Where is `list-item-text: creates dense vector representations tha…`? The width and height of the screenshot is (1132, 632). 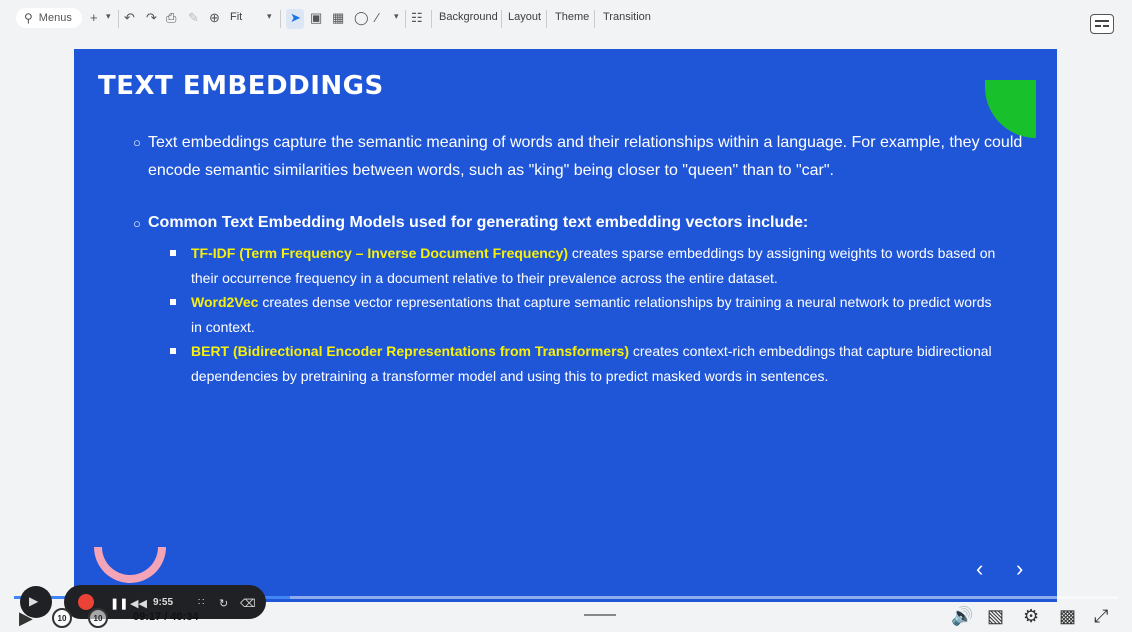
list-item-text: creates dense vector representations tha… is located at coordinates (591, 314).